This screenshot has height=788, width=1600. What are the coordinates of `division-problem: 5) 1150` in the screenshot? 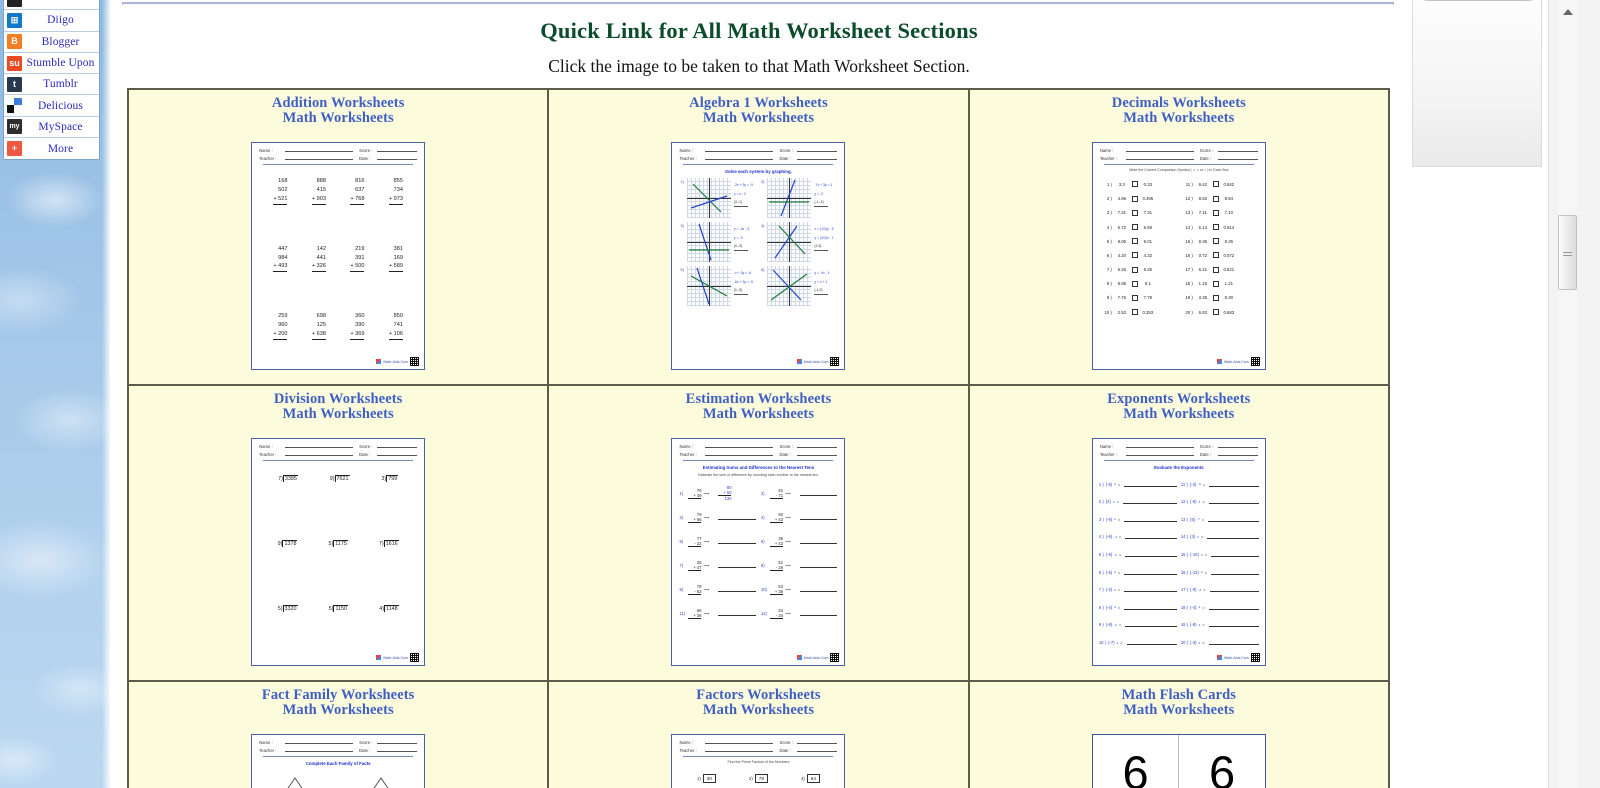 It's located at (338, 609).